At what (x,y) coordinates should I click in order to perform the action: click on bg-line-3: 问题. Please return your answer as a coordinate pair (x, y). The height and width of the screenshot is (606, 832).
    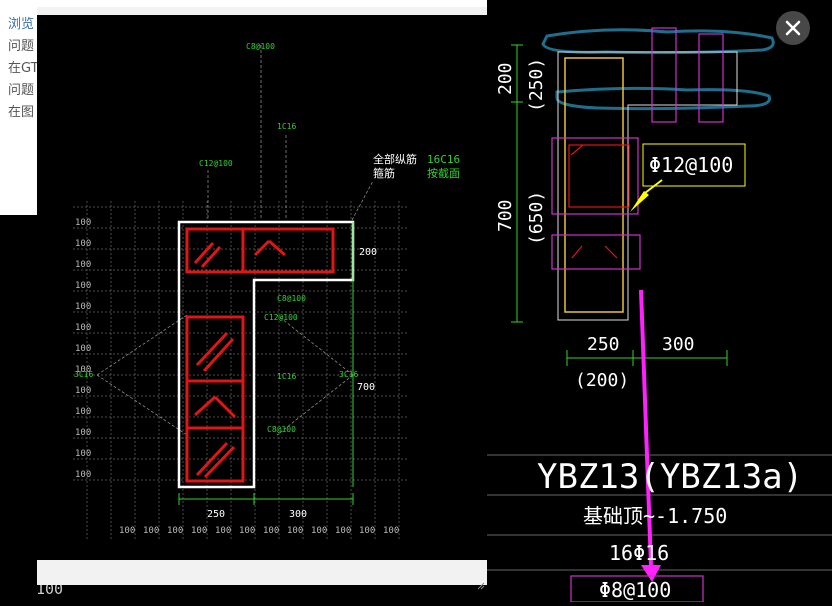
    Looking at the image, I should click on (21, 90).